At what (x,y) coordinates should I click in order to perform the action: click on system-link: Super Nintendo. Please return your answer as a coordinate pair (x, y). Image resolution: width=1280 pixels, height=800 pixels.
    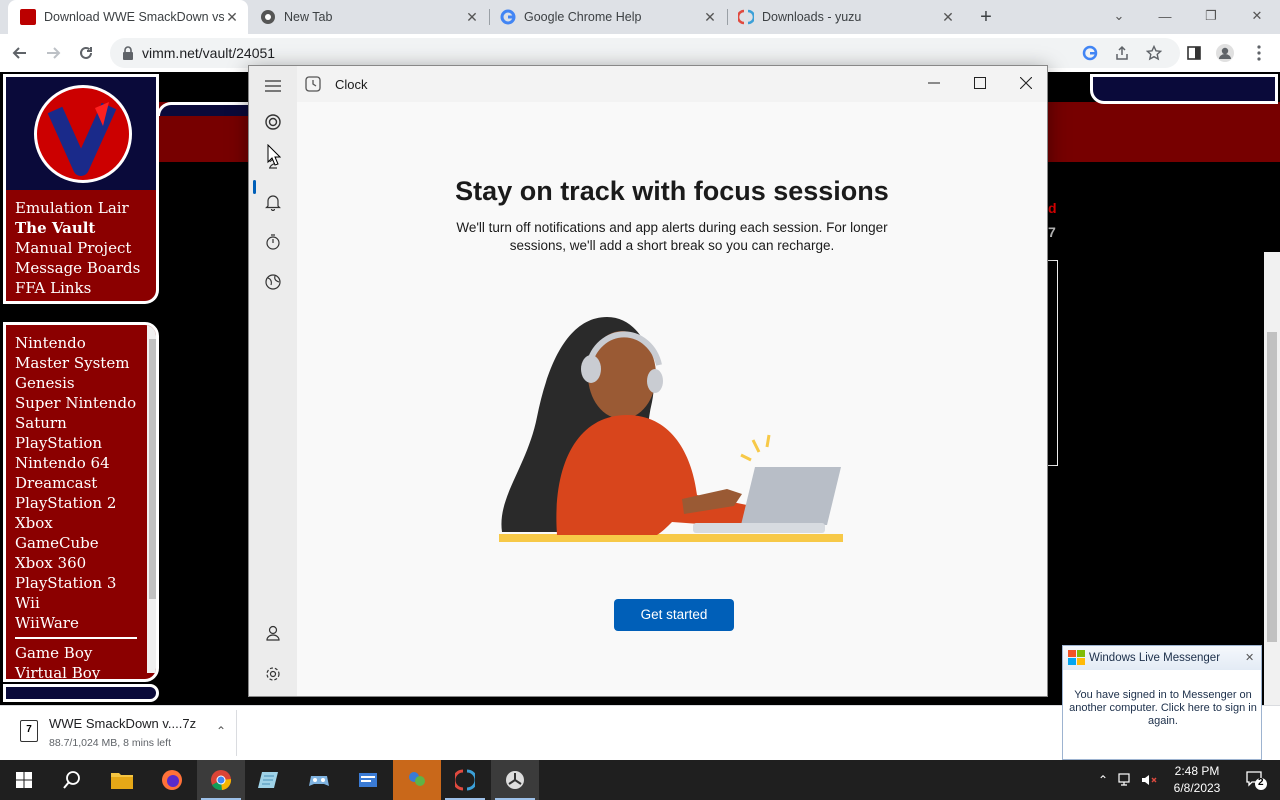
    Looking at the image, I should click on (85, 403).